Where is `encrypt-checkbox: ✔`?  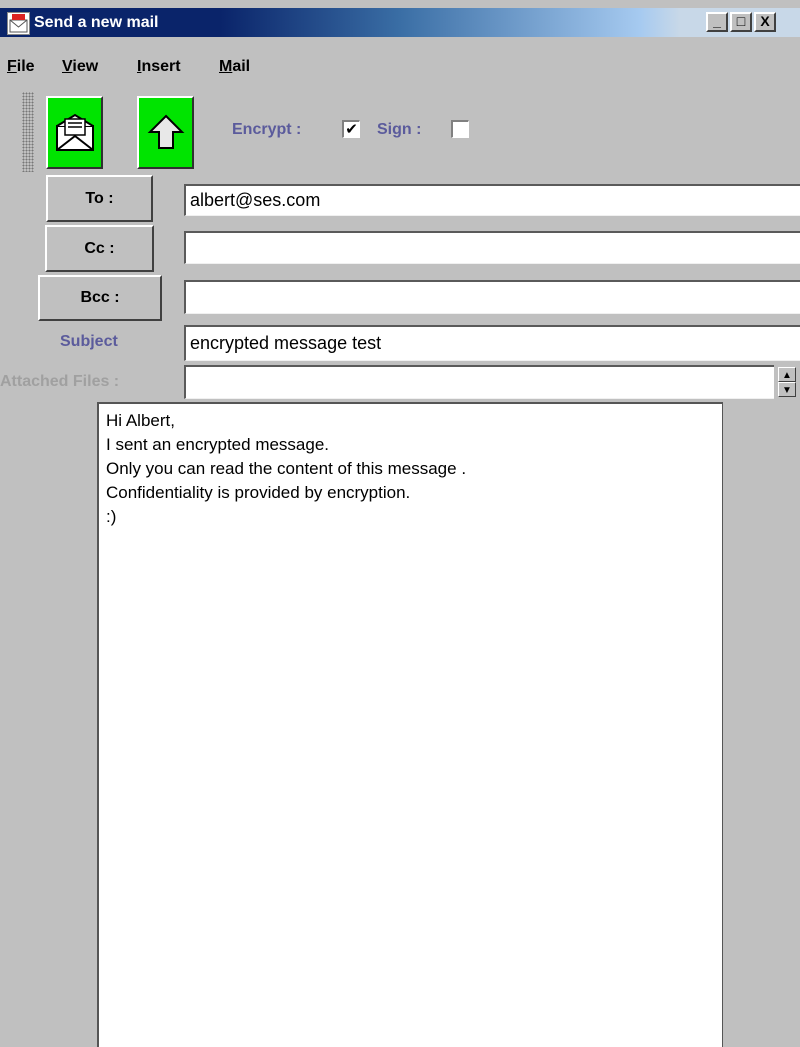 encrypt-checkbox: ✔ is located at coordinates (351, 129).